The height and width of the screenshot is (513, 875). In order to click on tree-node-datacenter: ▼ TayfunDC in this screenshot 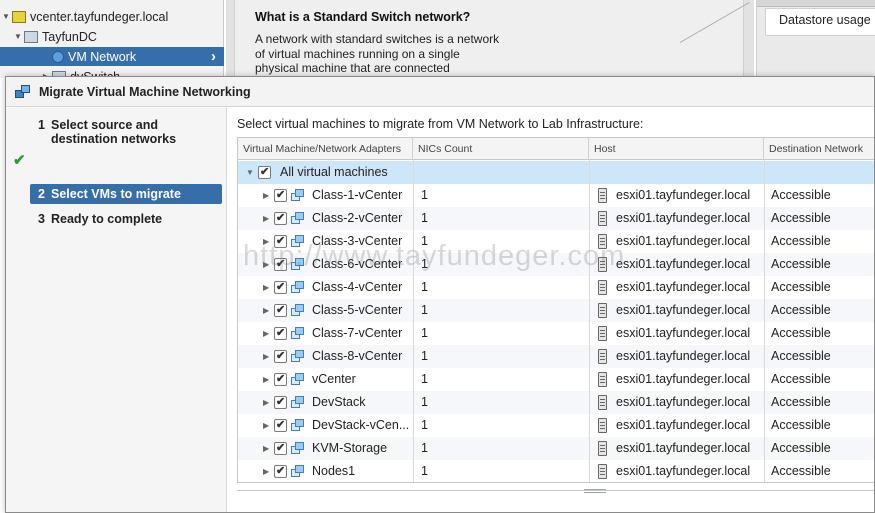, I will do `click(112, 36)`.